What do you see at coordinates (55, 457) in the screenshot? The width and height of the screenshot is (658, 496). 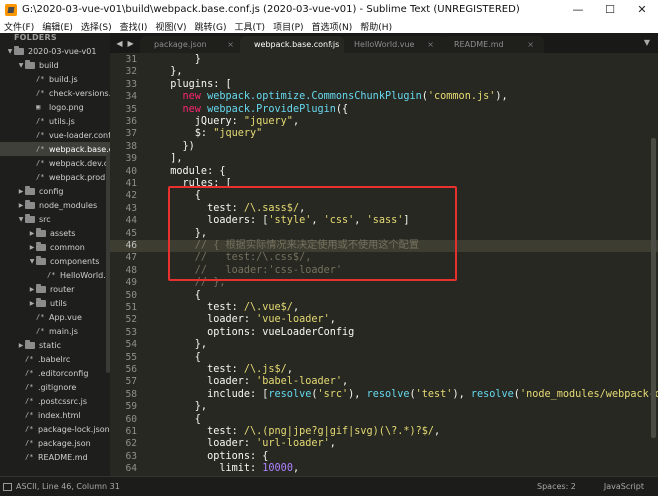 I see `sidebar-file: /*README.md` at bounding box center [55, 457].